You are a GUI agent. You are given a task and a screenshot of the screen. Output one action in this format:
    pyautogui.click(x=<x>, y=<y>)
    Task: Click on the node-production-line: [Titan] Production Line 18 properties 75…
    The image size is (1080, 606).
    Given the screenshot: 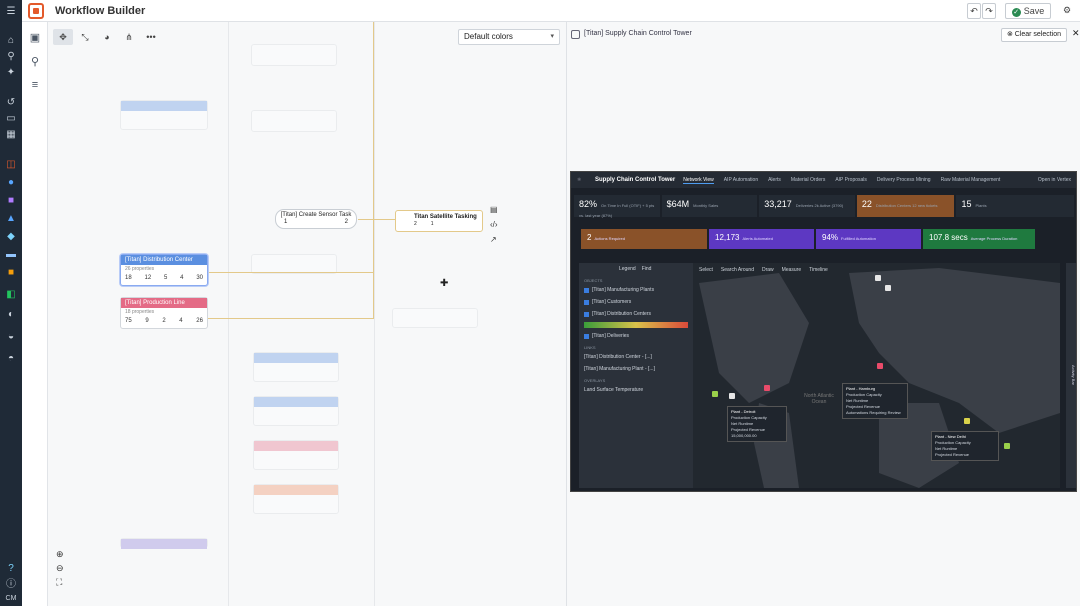 What is the action you would take?
    pyautogui.click(x=164, y=313)
    